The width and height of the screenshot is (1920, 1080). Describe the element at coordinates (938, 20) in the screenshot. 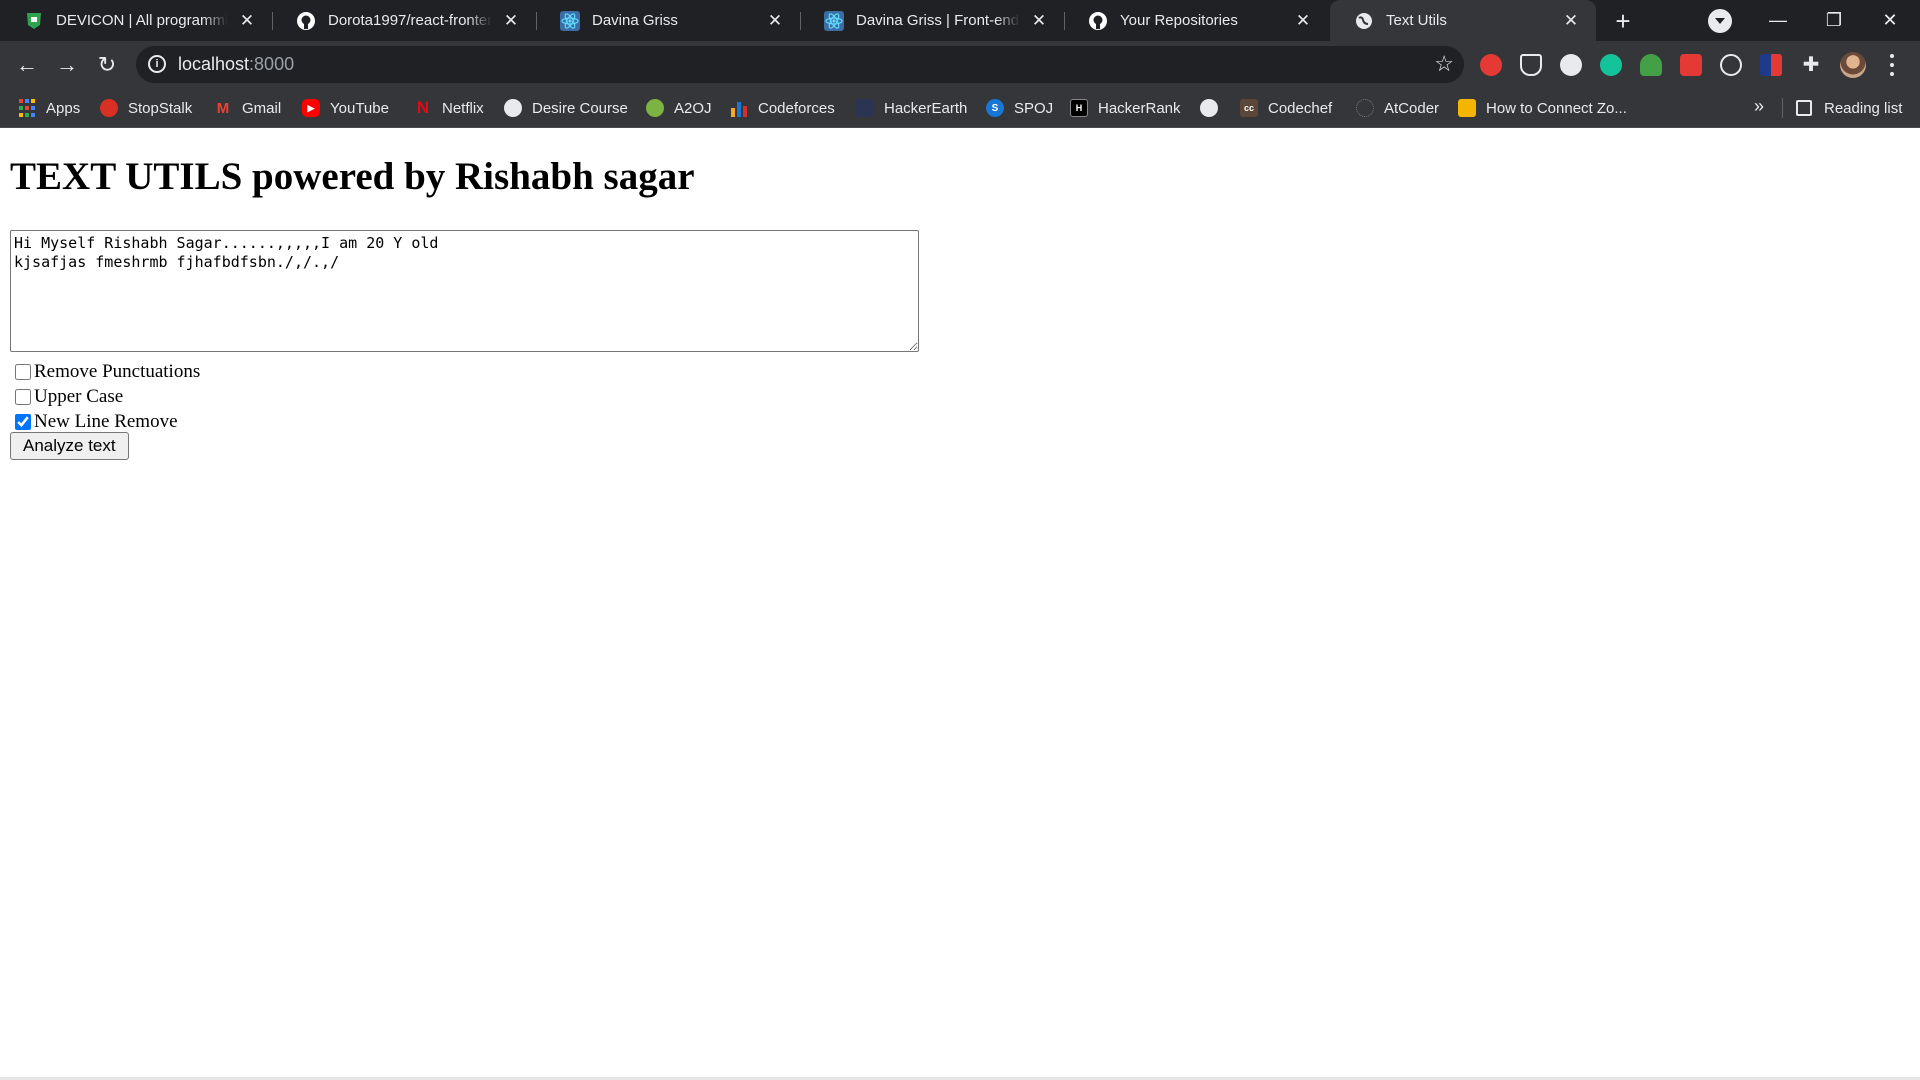

I see `tab-title: Davina Griss | Front-end Developer` at that location.